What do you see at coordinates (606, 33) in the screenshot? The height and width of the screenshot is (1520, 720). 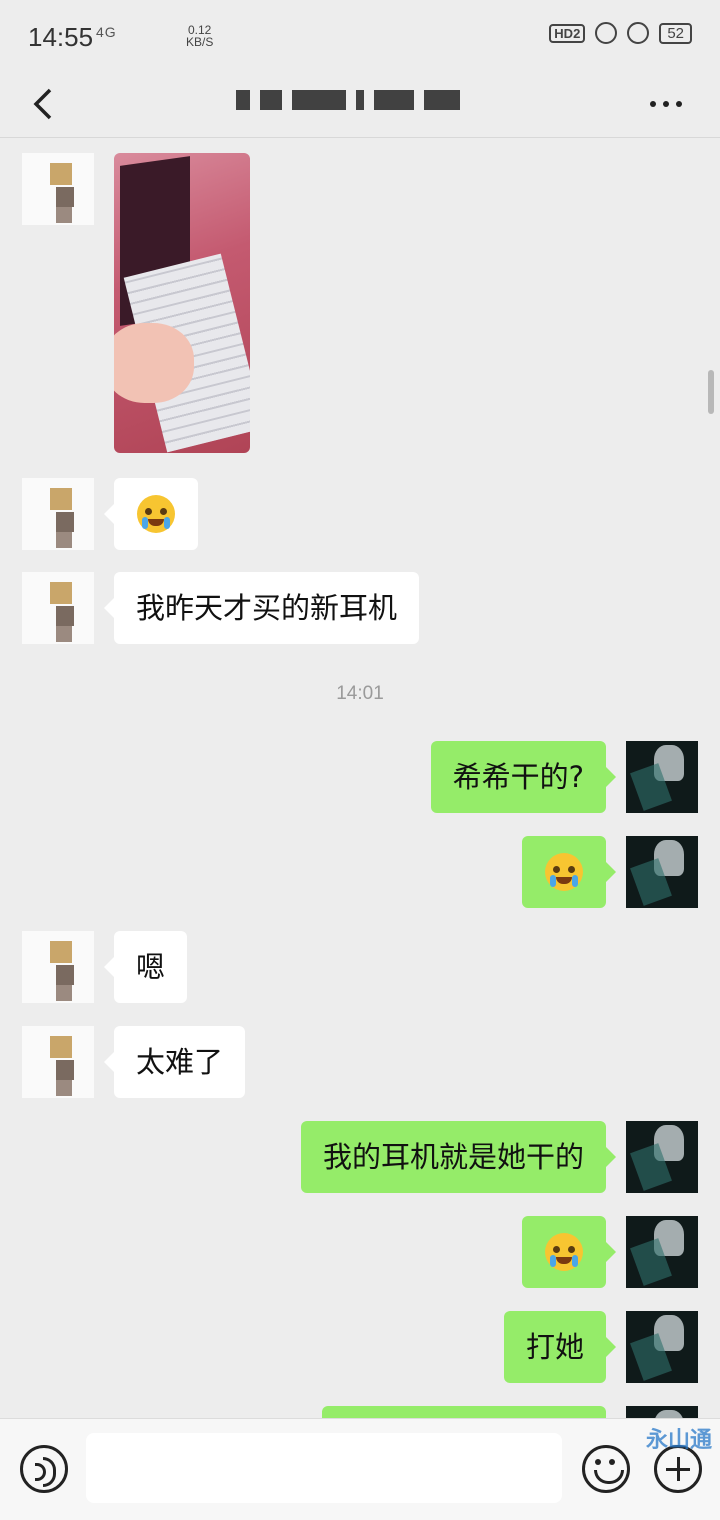 I see `lock-rotation-icon` at bounding box center [606, 33].